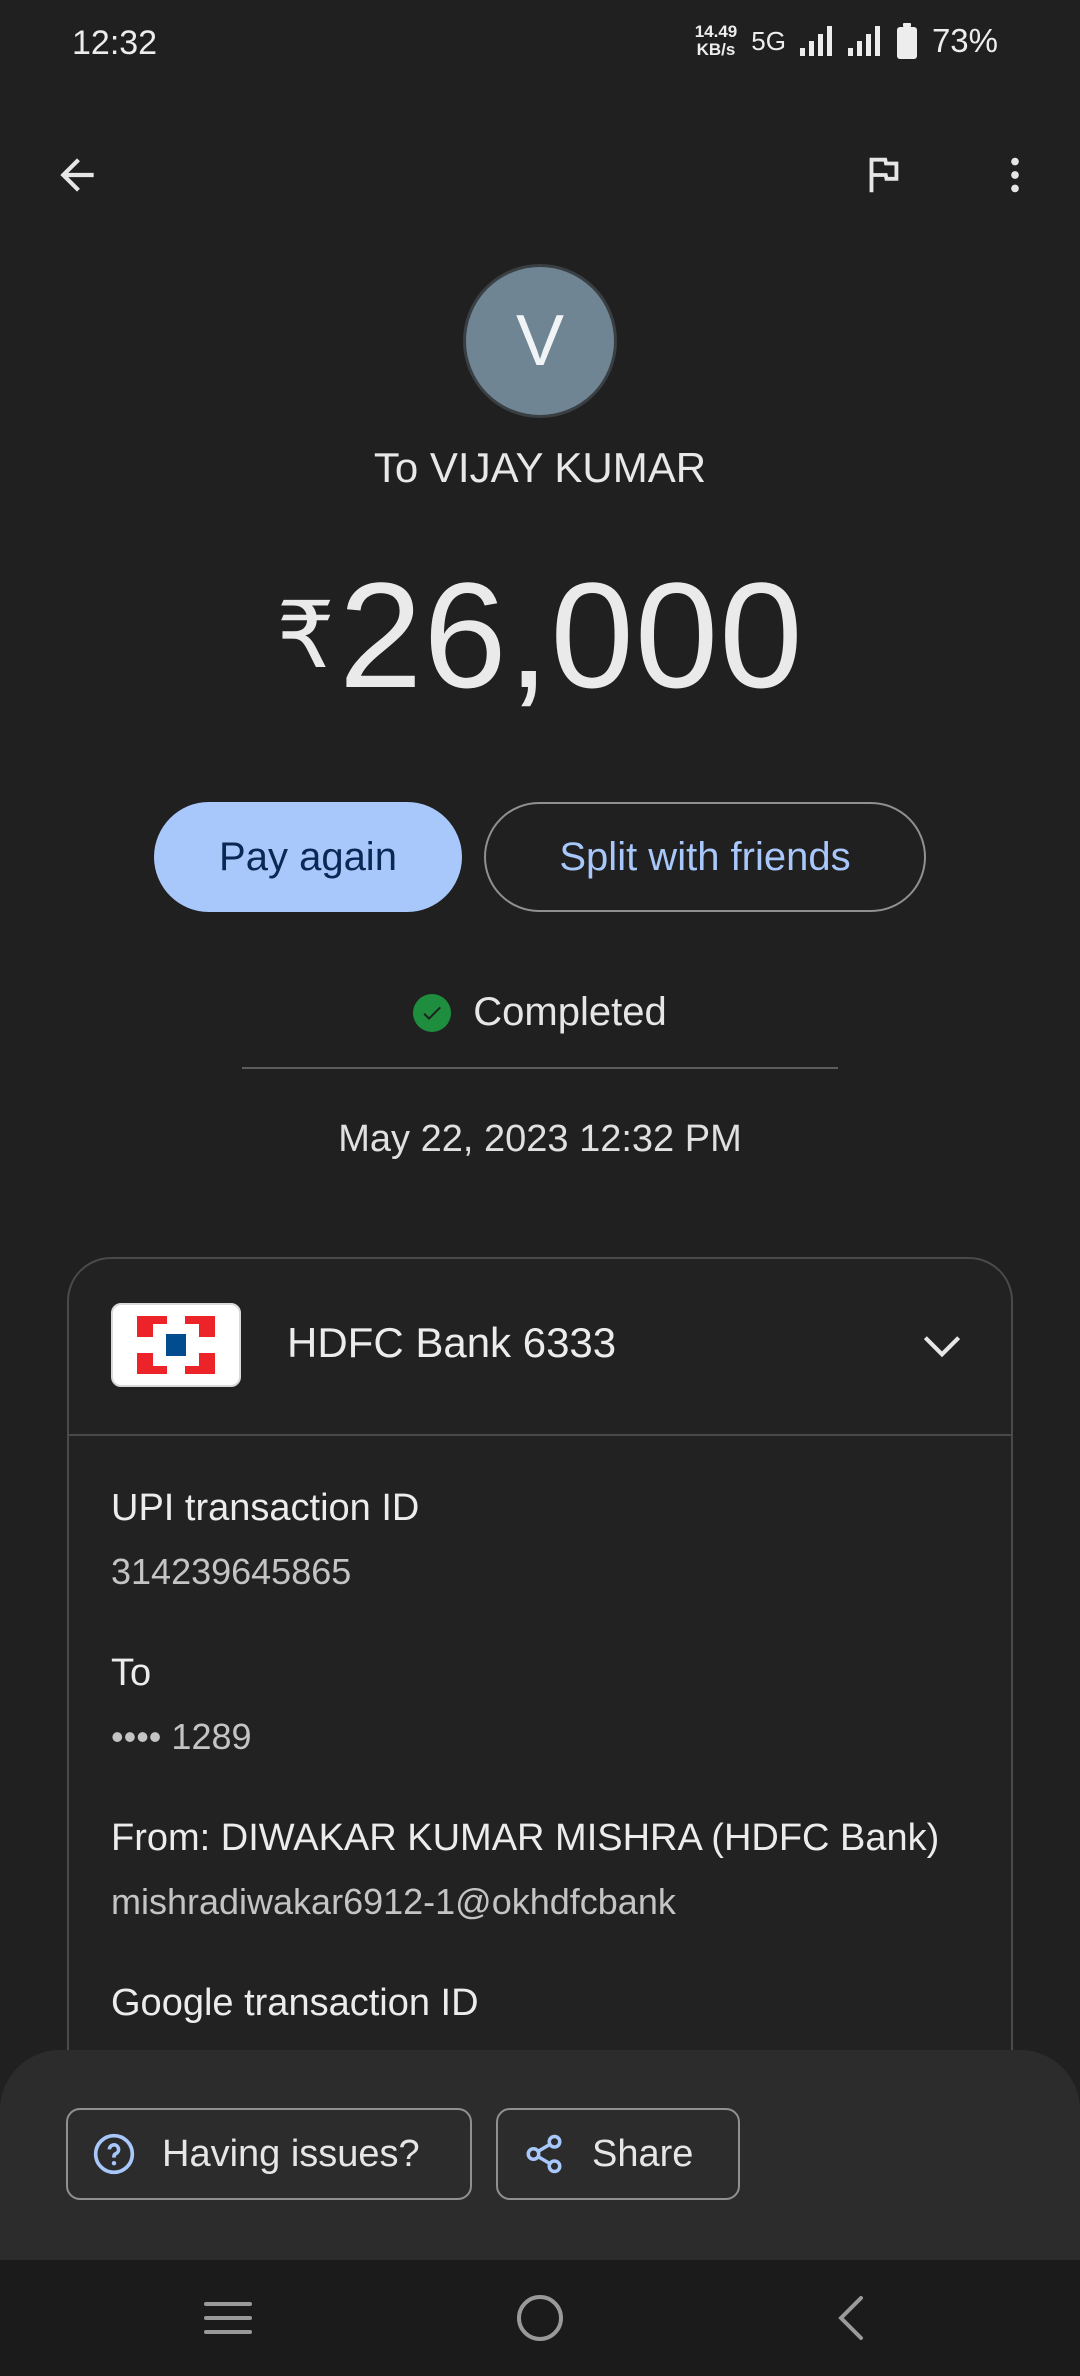  What do you see at coordinates (295, 2003) in the screenshot?
I see `google-txn-id-label: Google transaction ID` at bounding box center [295, 2003].